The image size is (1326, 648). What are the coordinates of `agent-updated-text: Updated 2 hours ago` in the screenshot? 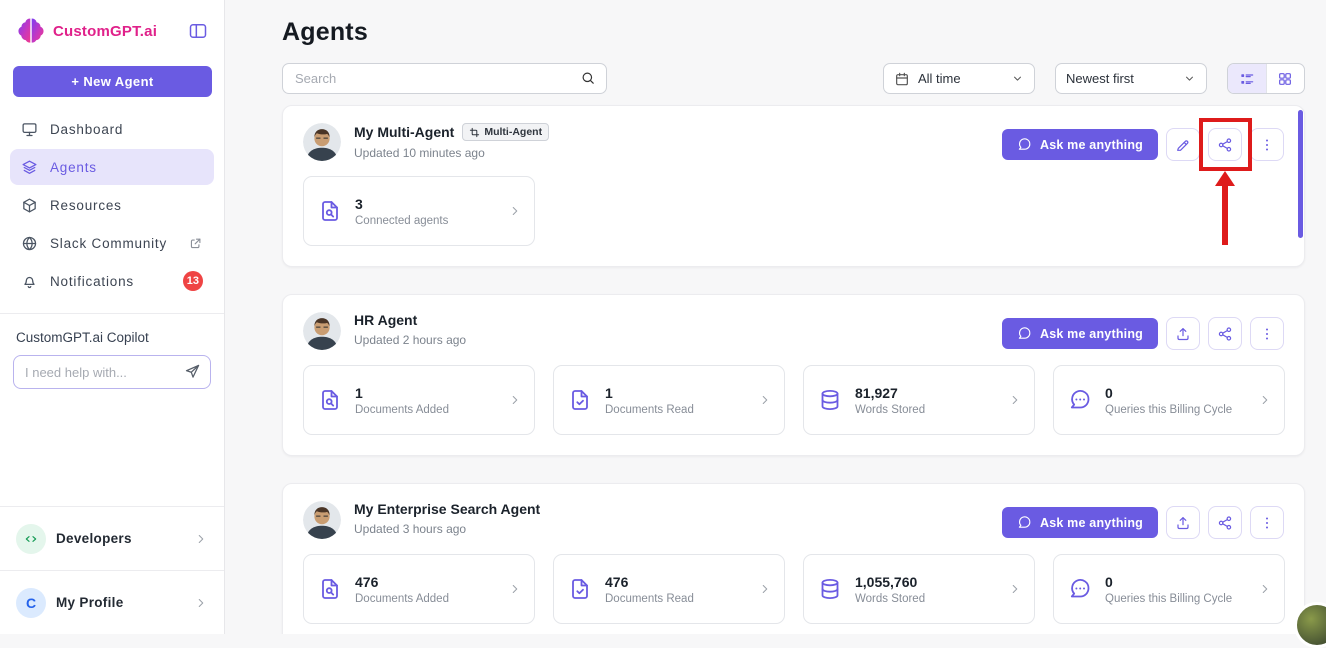 It's located at (410, 340).